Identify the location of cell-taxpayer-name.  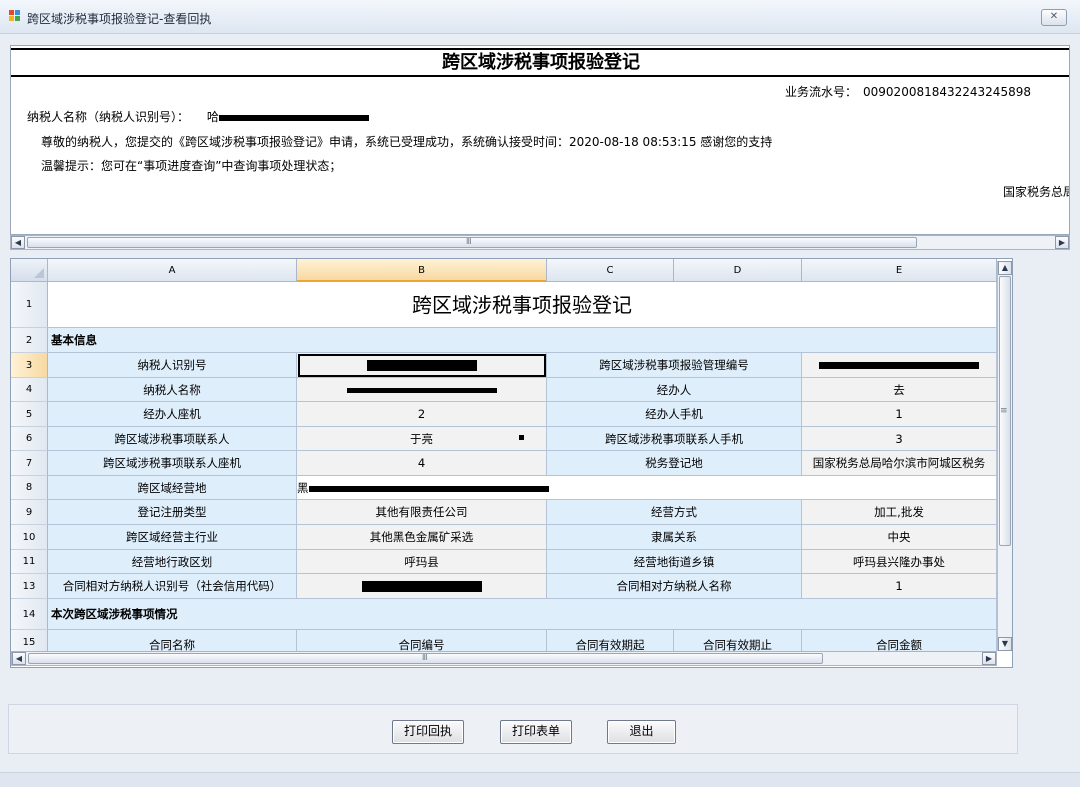
(422, 390).